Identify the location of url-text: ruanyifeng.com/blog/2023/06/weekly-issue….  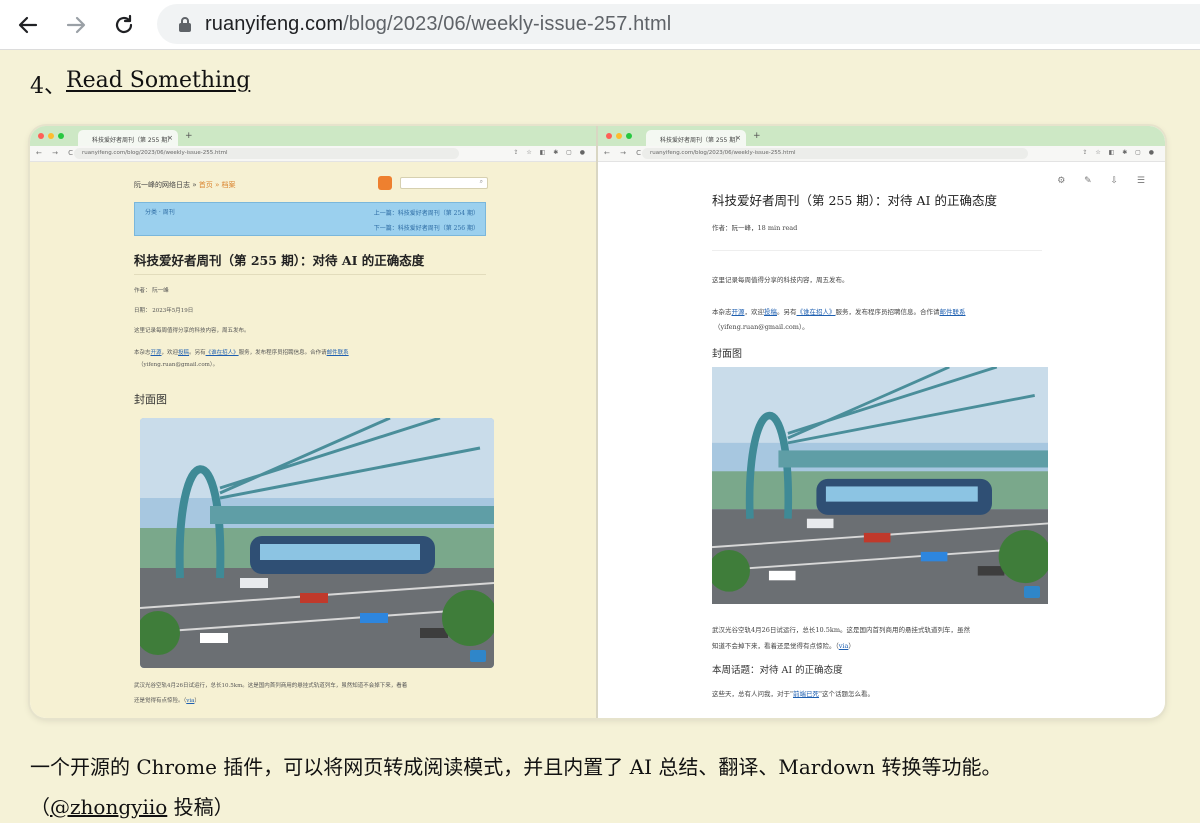
(438, 24).